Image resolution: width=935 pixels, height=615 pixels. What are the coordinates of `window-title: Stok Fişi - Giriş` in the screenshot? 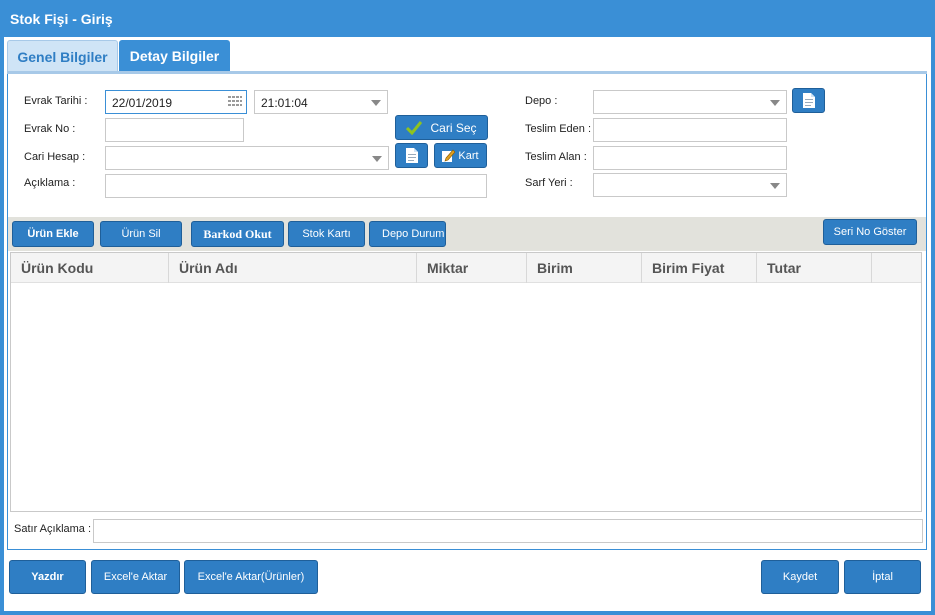 It's located at (61, 19).